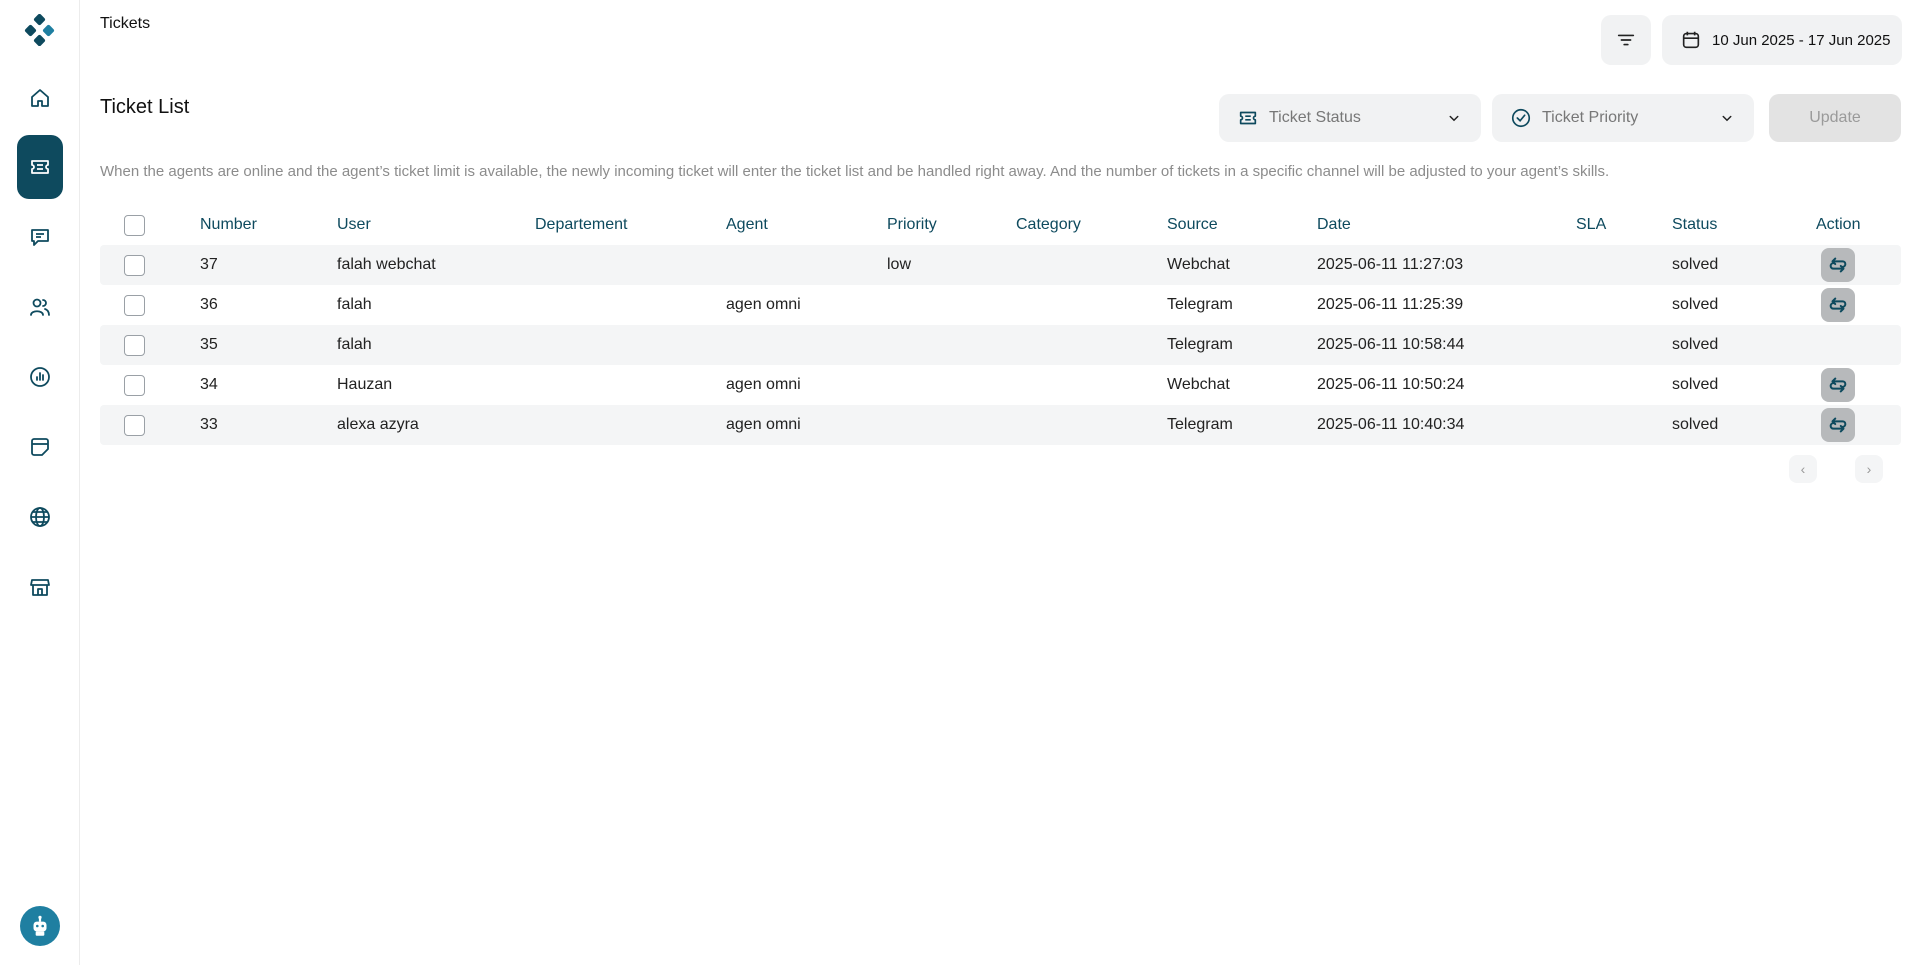 The image size is (1919, 965). What do you see at coordinates (1048, 225) in the screenshot?
I see `header-category: Category` at bounding box center [1048, 225].